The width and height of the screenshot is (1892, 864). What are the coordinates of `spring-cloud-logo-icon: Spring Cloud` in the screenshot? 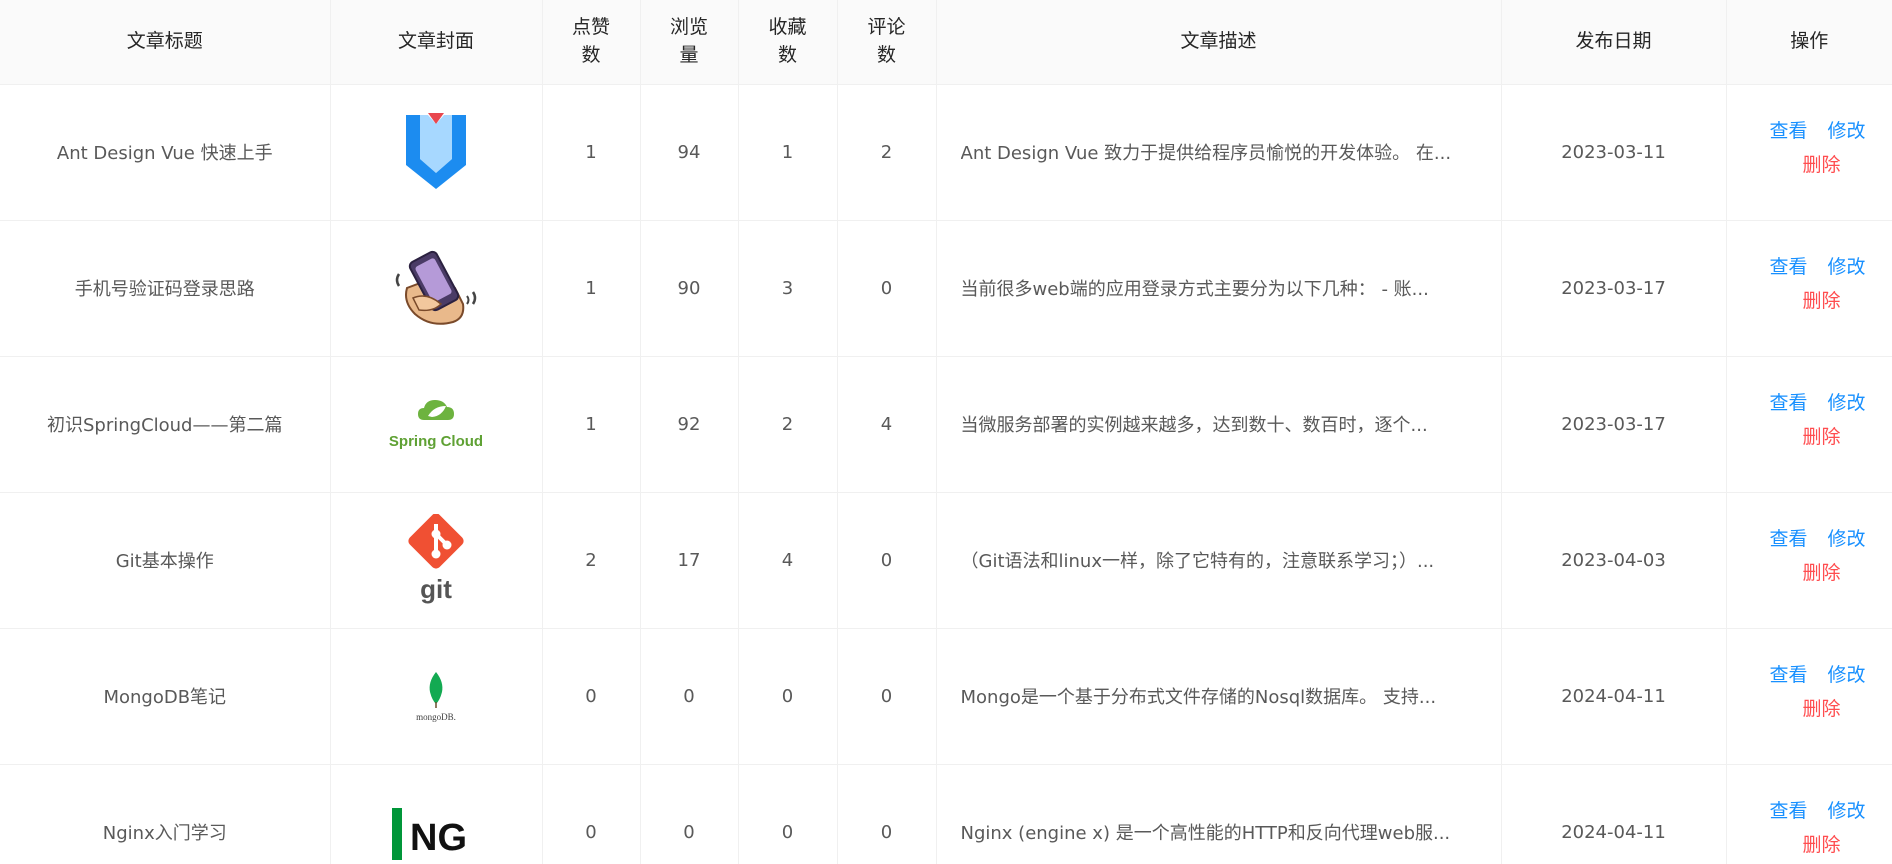 It's located at (436, 424).